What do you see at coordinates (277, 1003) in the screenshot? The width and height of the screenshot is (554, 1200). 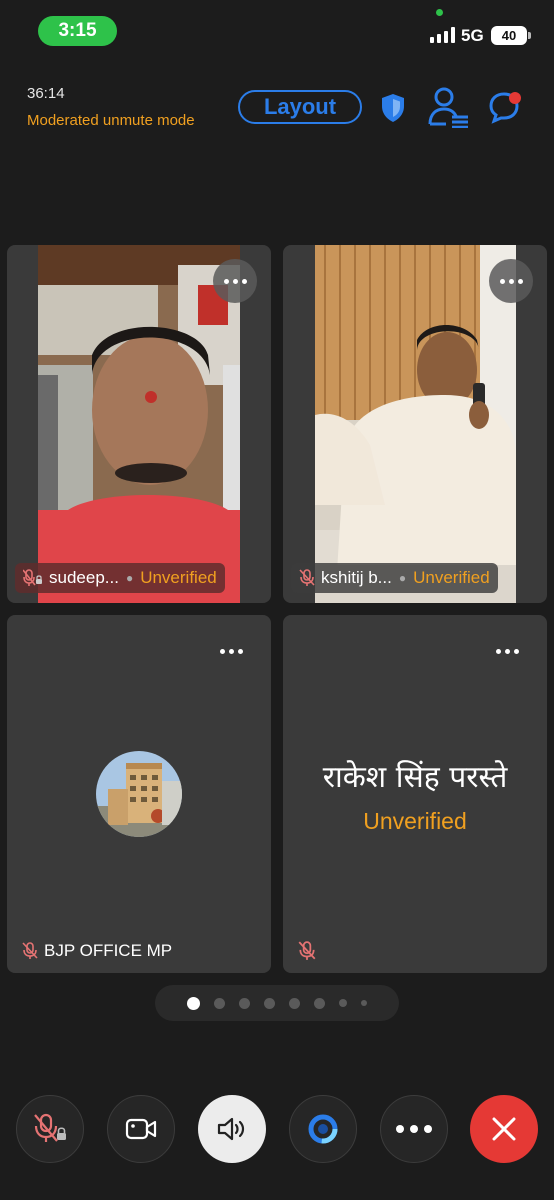 I see `page-indicator` at bounding box center [277, 1003].